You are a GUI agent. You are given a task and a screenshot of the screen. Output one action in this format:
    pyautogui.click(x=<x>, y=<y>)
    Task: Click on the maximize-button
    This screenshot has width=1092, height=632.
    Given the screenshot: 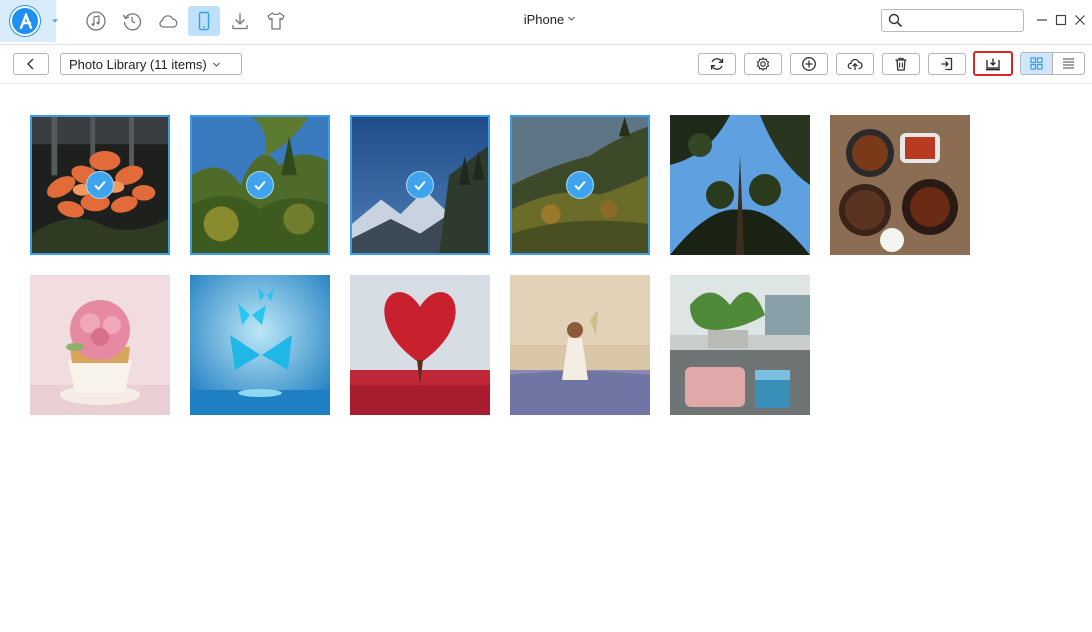 What is the action you would take?
    pyautogui.click(x=1061, y=20)
    